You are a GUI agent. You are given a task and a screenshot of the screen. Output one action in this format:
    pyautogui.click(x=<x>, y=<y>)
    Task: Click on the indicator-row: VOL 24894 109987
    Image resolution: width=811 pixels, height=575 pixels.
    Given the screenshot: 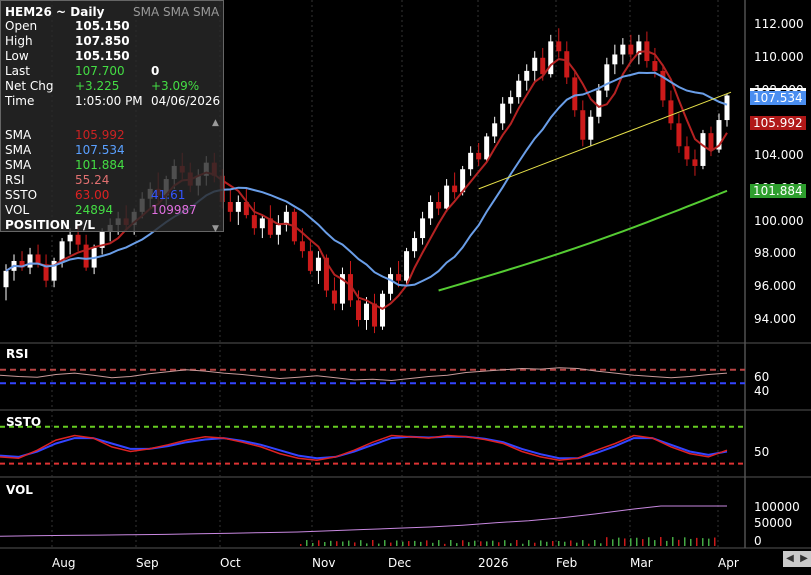 What is the action you would take?
    pyautogui.click(x=101, y=210)
    